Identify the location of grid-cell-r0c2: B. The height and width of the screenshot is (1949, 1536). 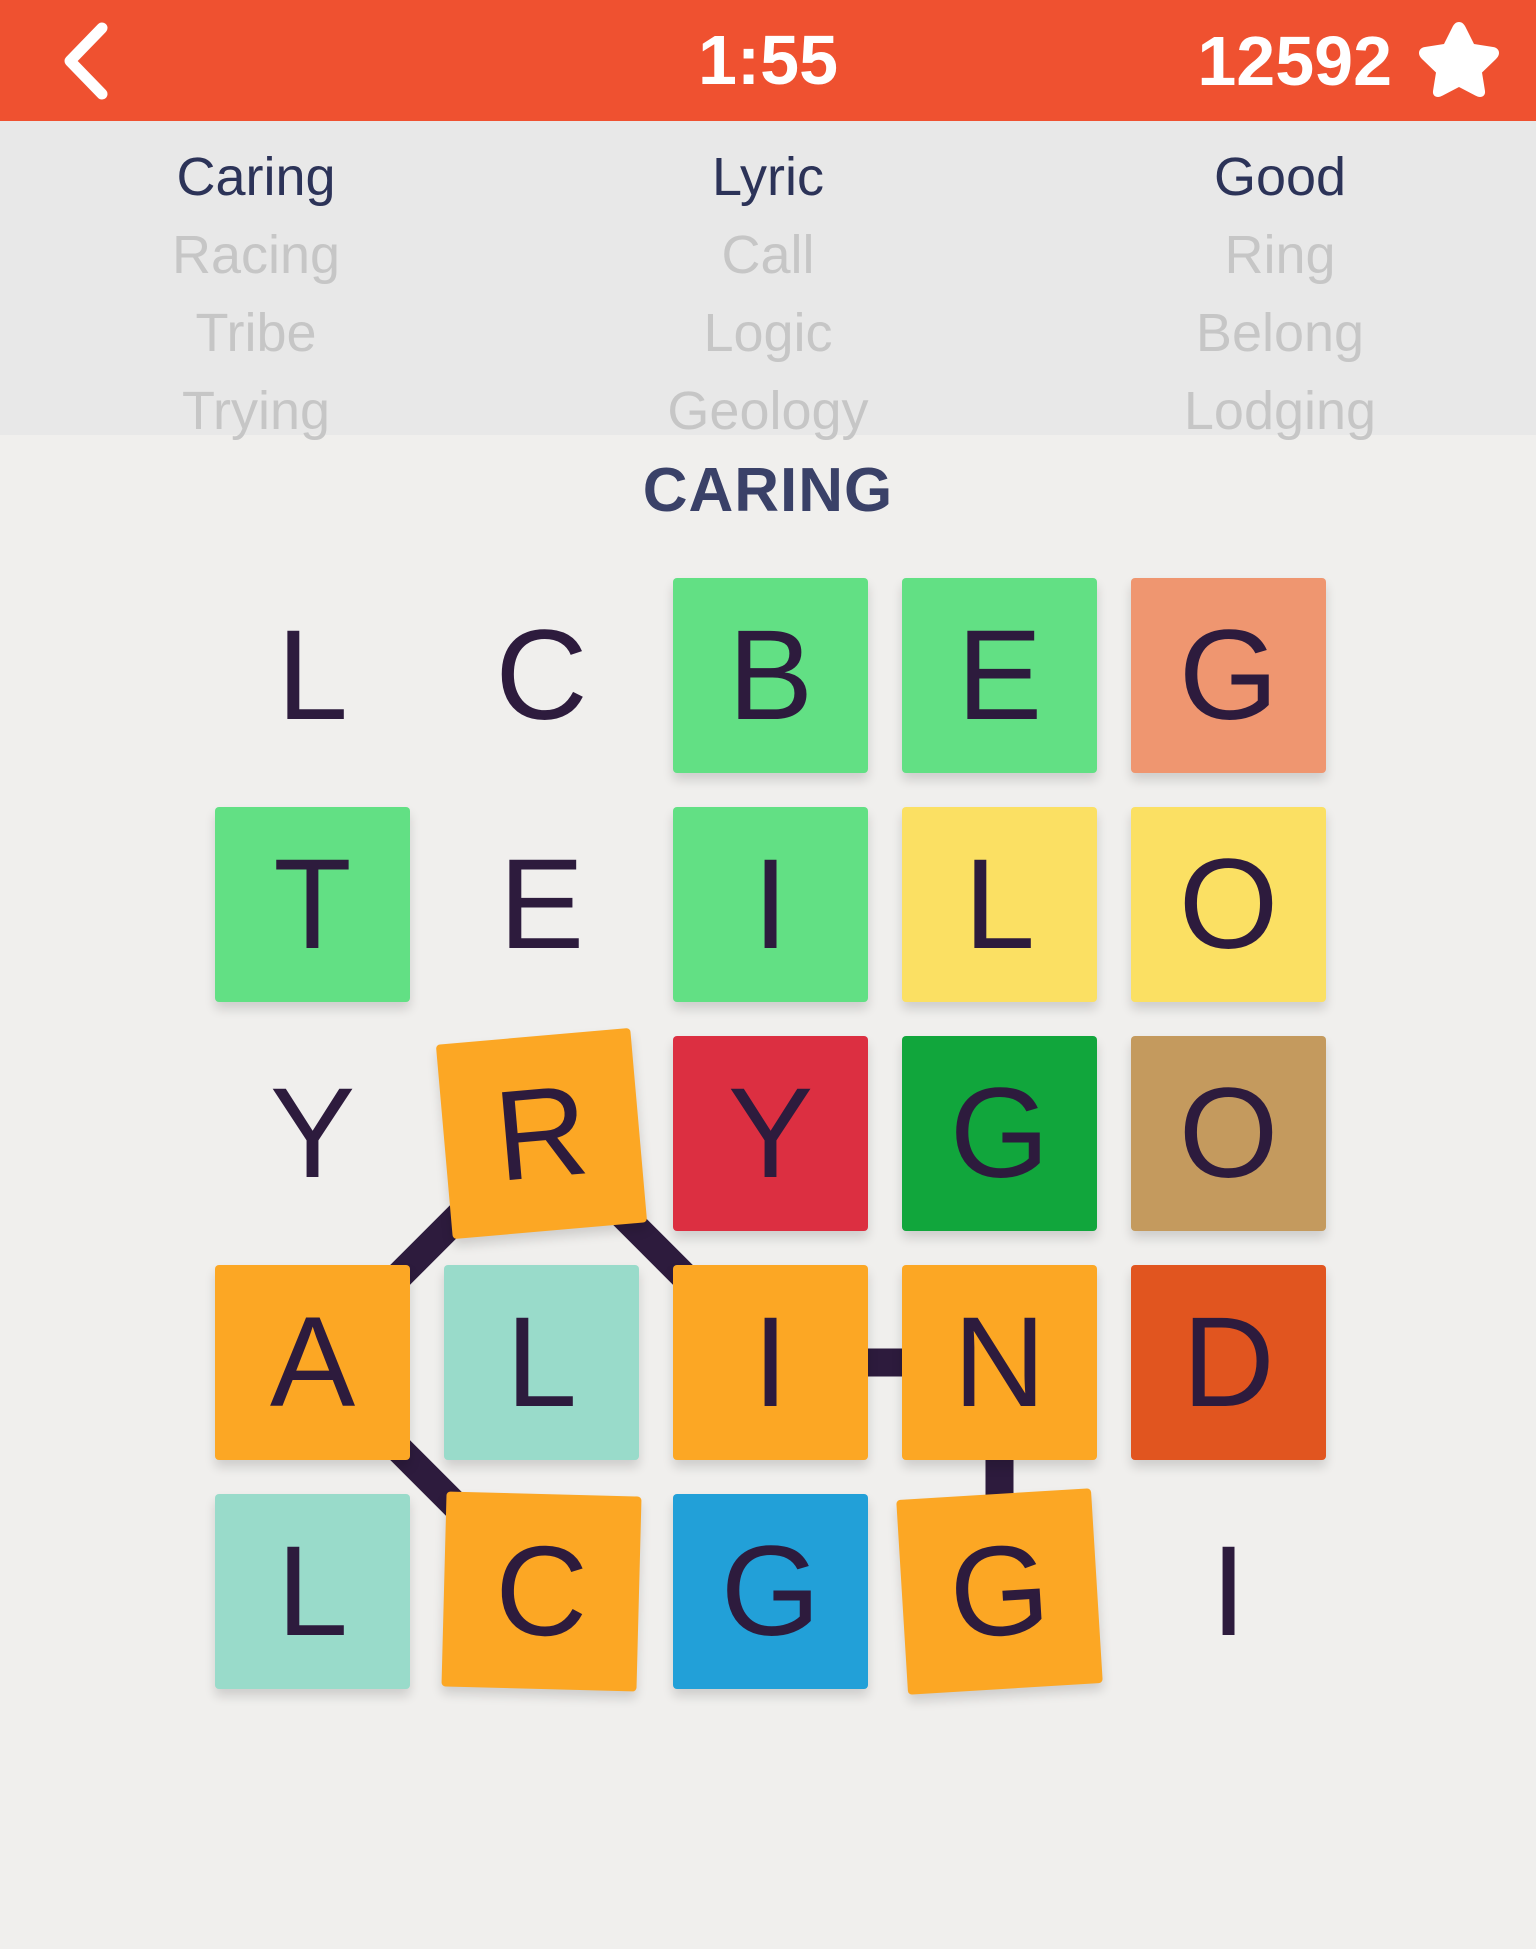
(770, 675).